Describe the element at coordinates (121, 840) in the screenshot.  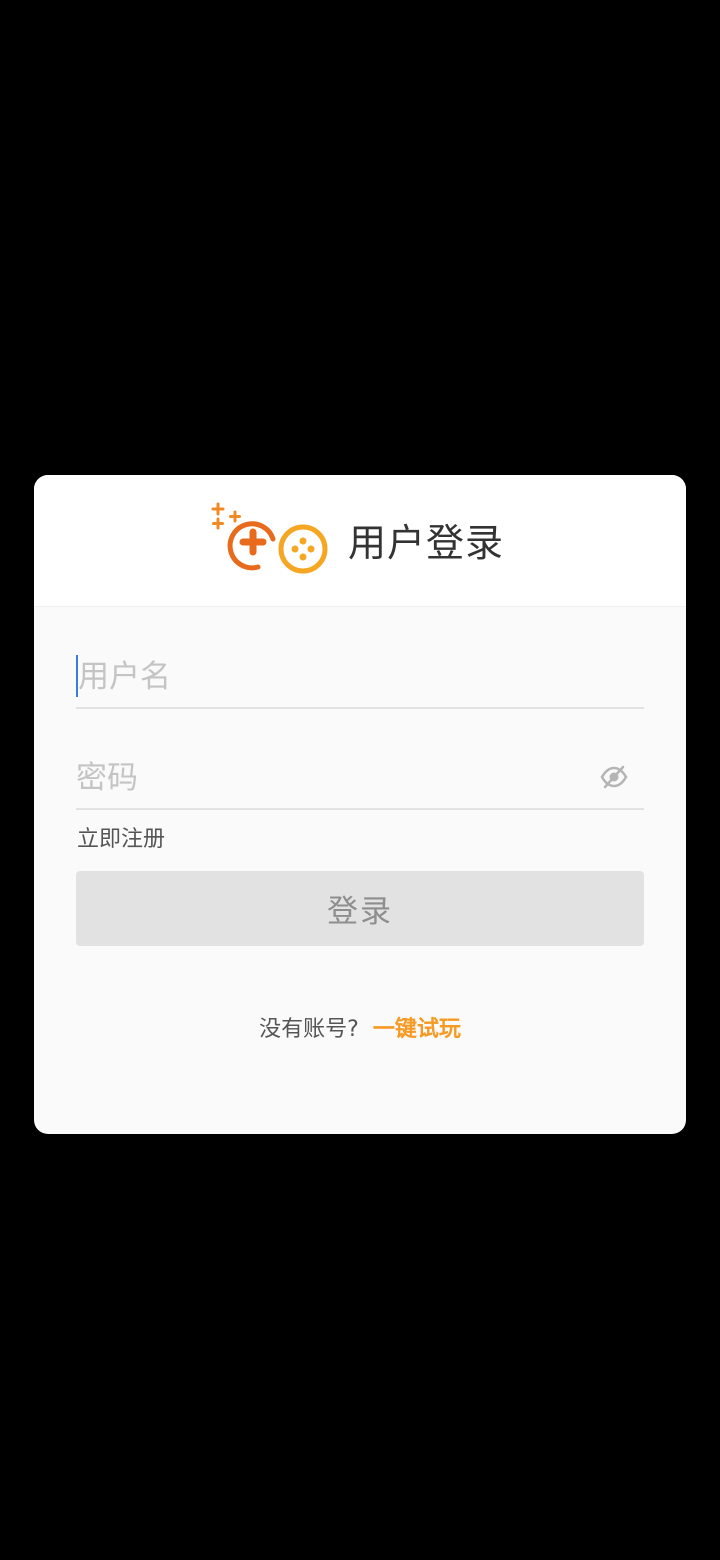
I see `register-link: 立即注册` at that location.